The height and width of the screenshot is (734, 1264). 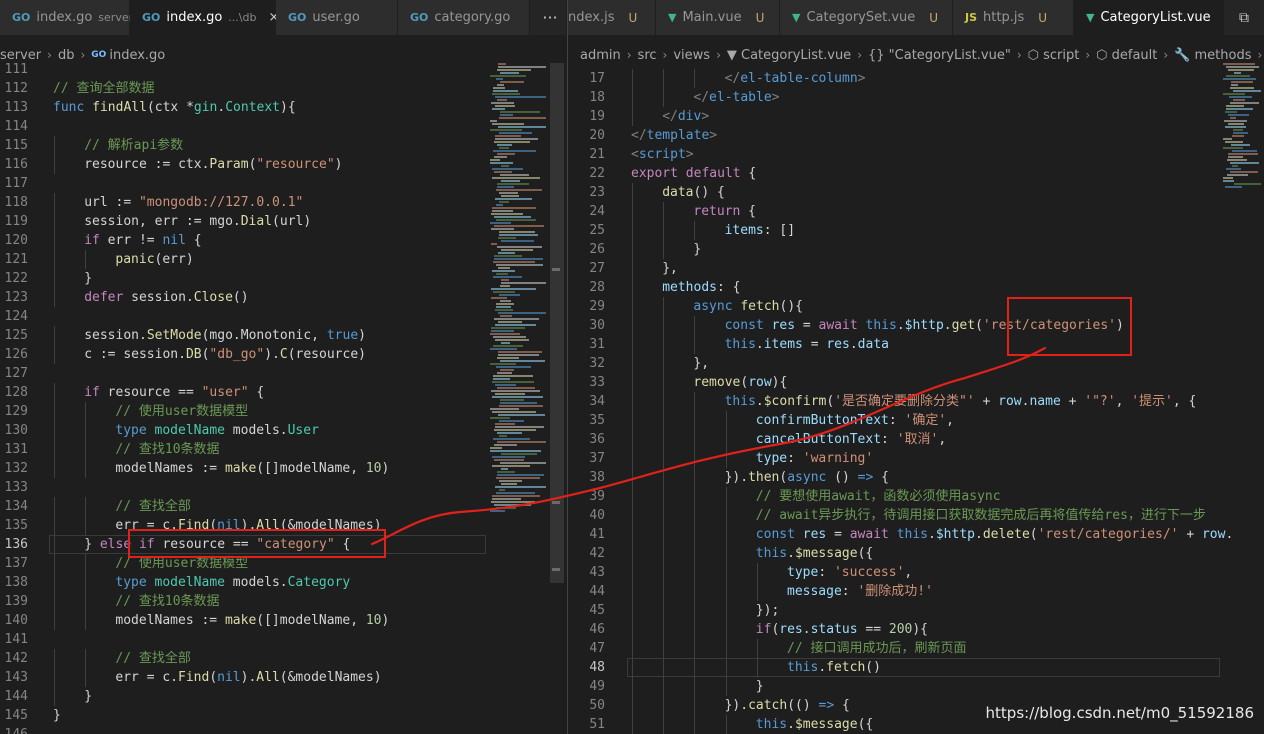 What do you see at coordinates (243, 316) in the screenshot?
I see `code-line: 124` at bounding box center [243, 316].